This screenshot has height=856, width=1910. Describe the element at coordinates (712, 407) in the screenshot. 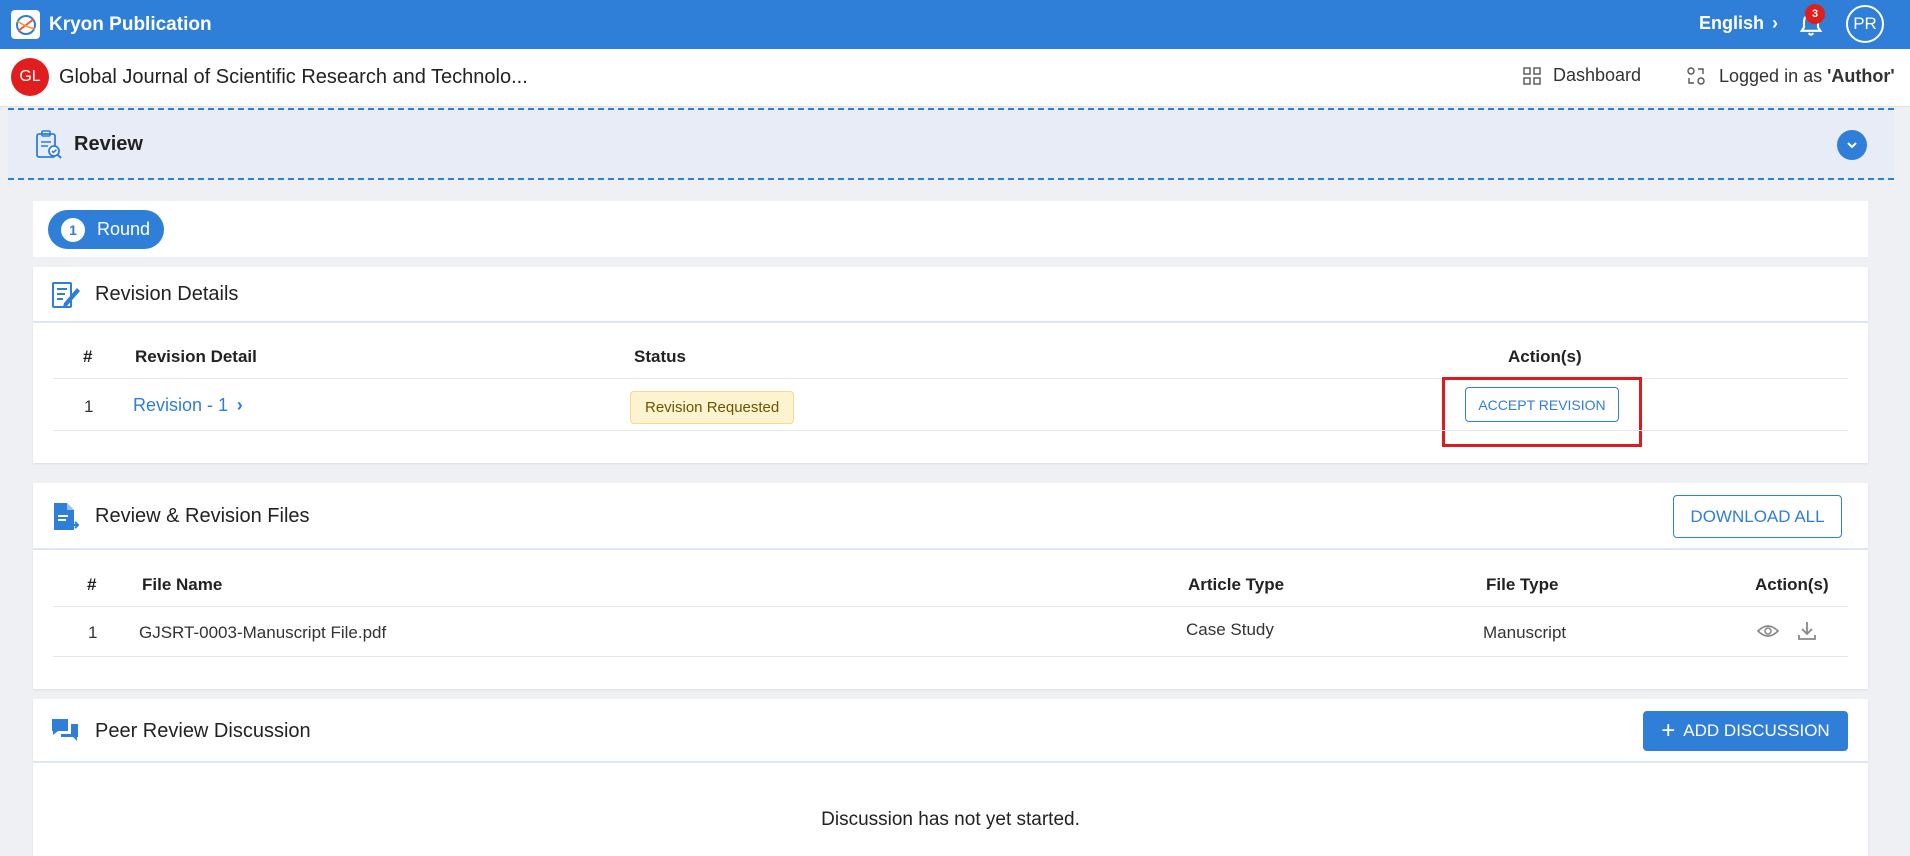

I see `status-badge: Revision Requested` at that location.